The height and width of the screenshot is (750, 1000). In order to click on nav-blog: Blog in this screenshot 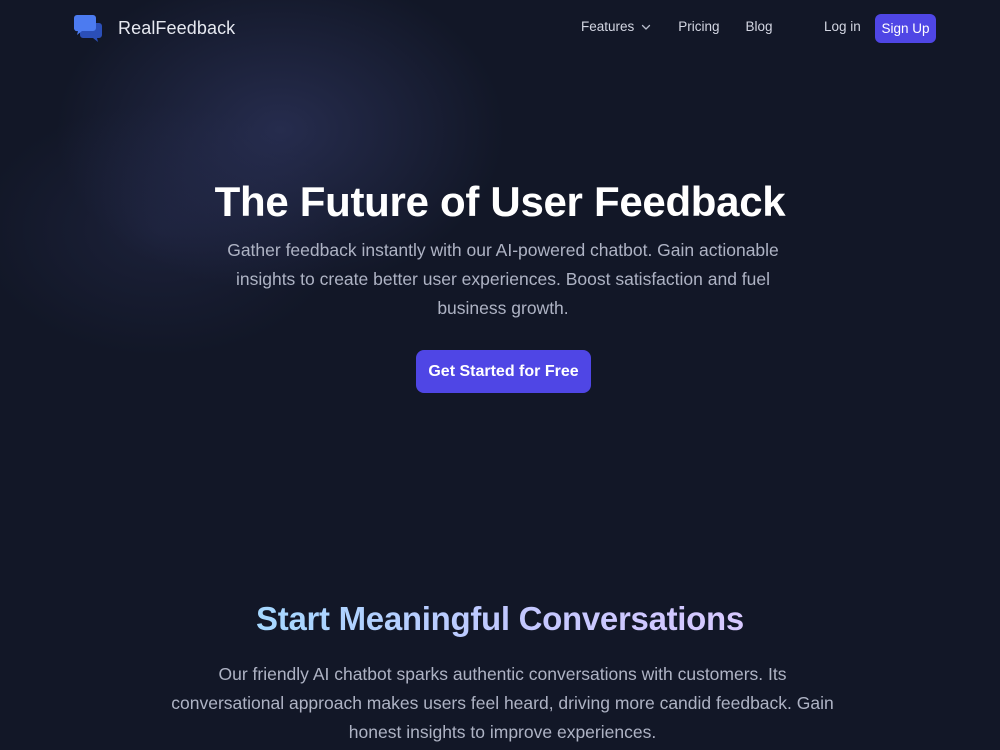, I will do `click(759, 26)`.